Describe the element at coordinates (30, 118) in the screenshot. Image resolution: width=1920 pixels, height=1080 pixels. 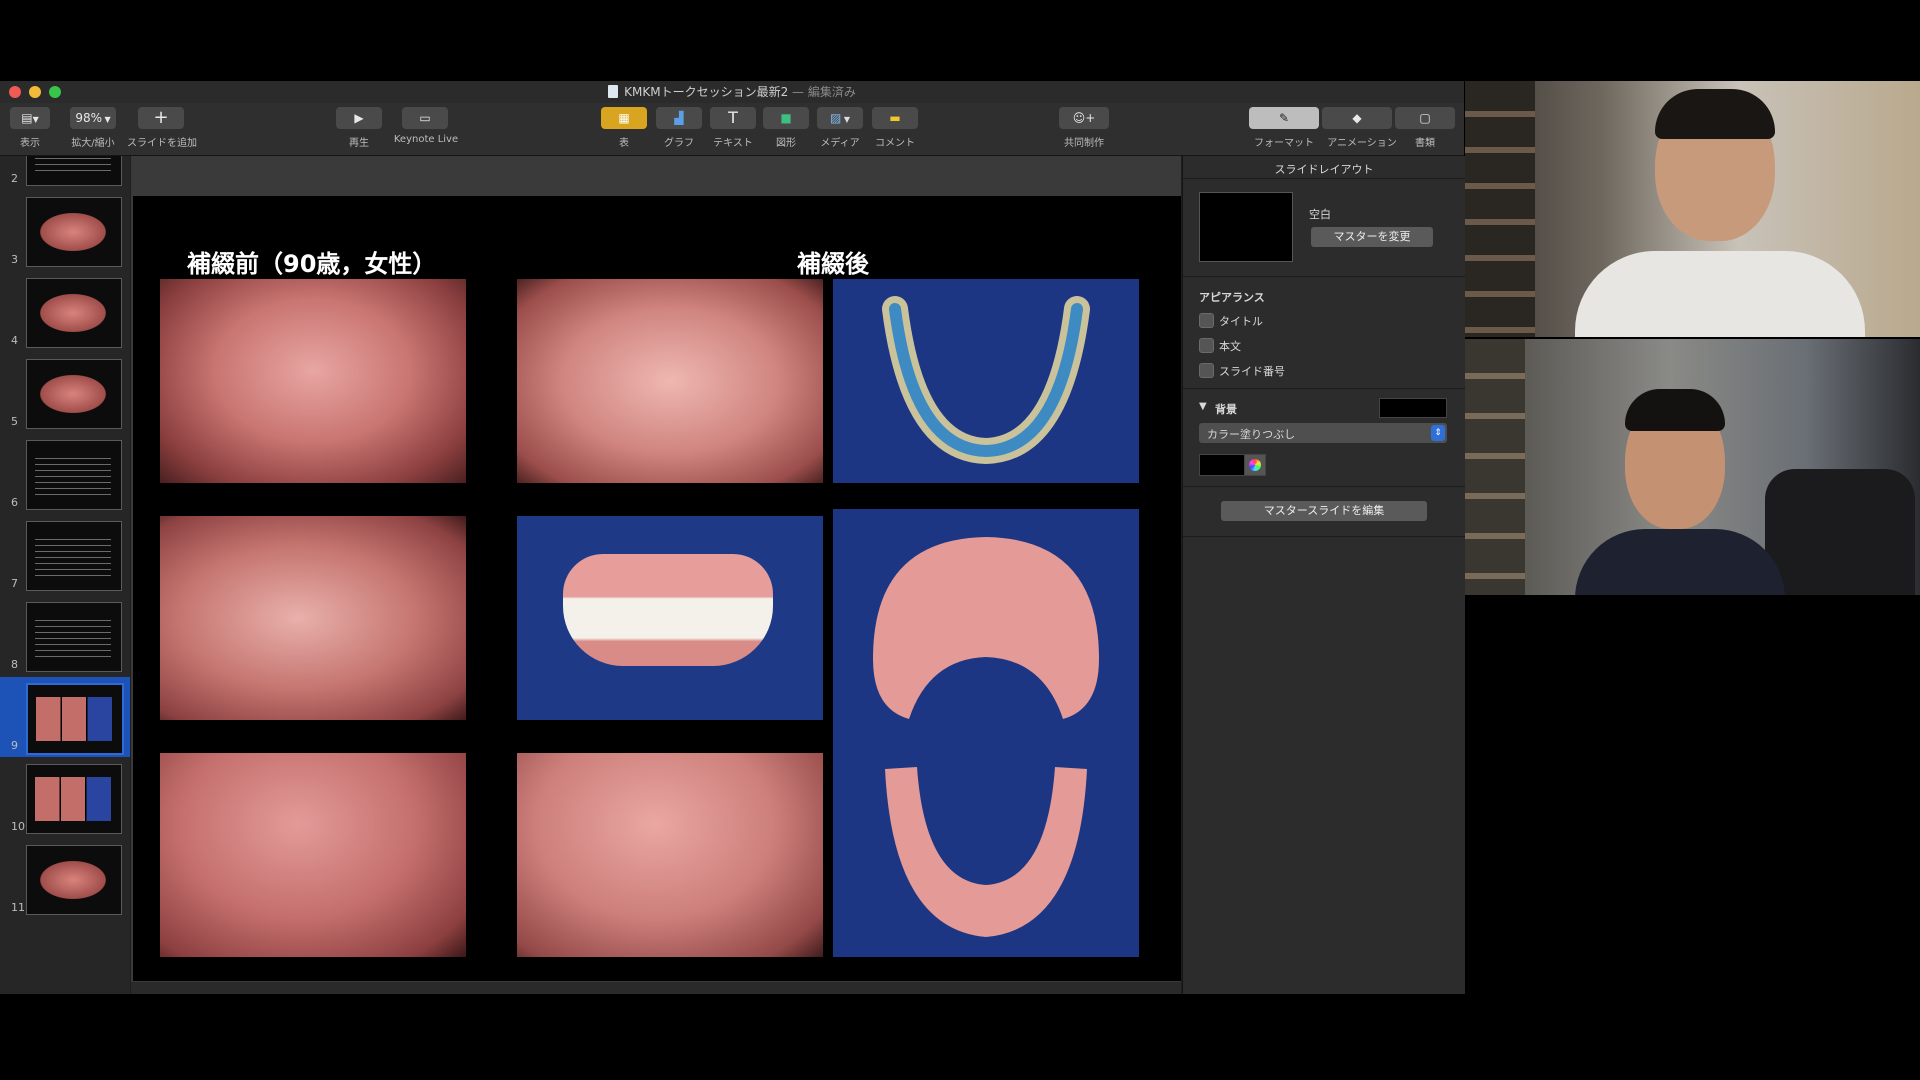
I see `view-button: ▤▼` at that location.